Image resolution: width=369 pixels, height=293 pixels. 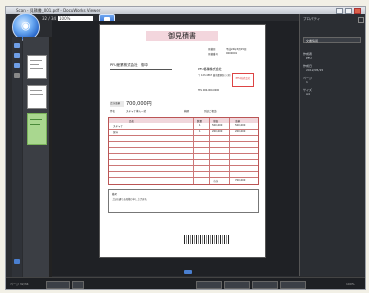 What do you see at coordinates (350, 284) in the screenshot?
I see `status-zoom: 100%` at bounding box center [350, 284].